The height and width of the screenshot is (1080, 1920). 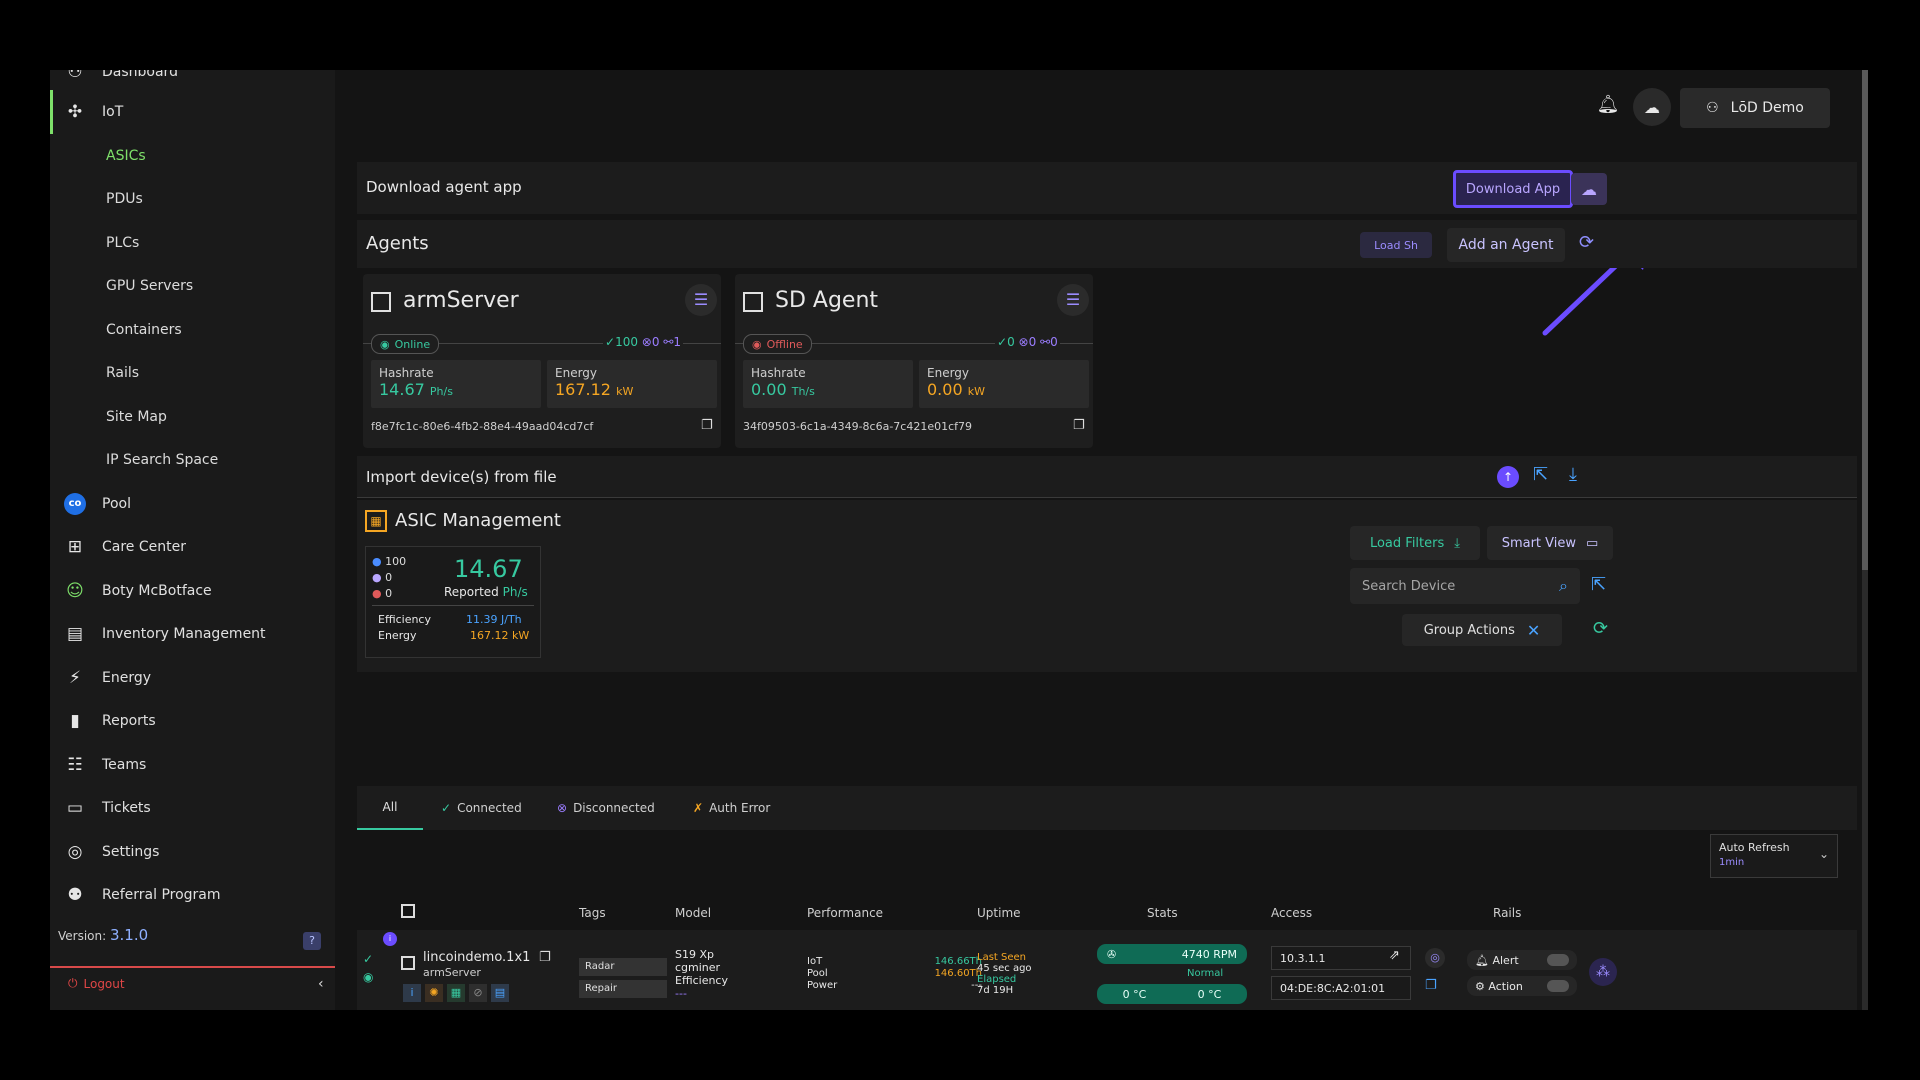 I want to click on alert-toggle: 🔔︎ Alert, so click(x=1522, y=960).